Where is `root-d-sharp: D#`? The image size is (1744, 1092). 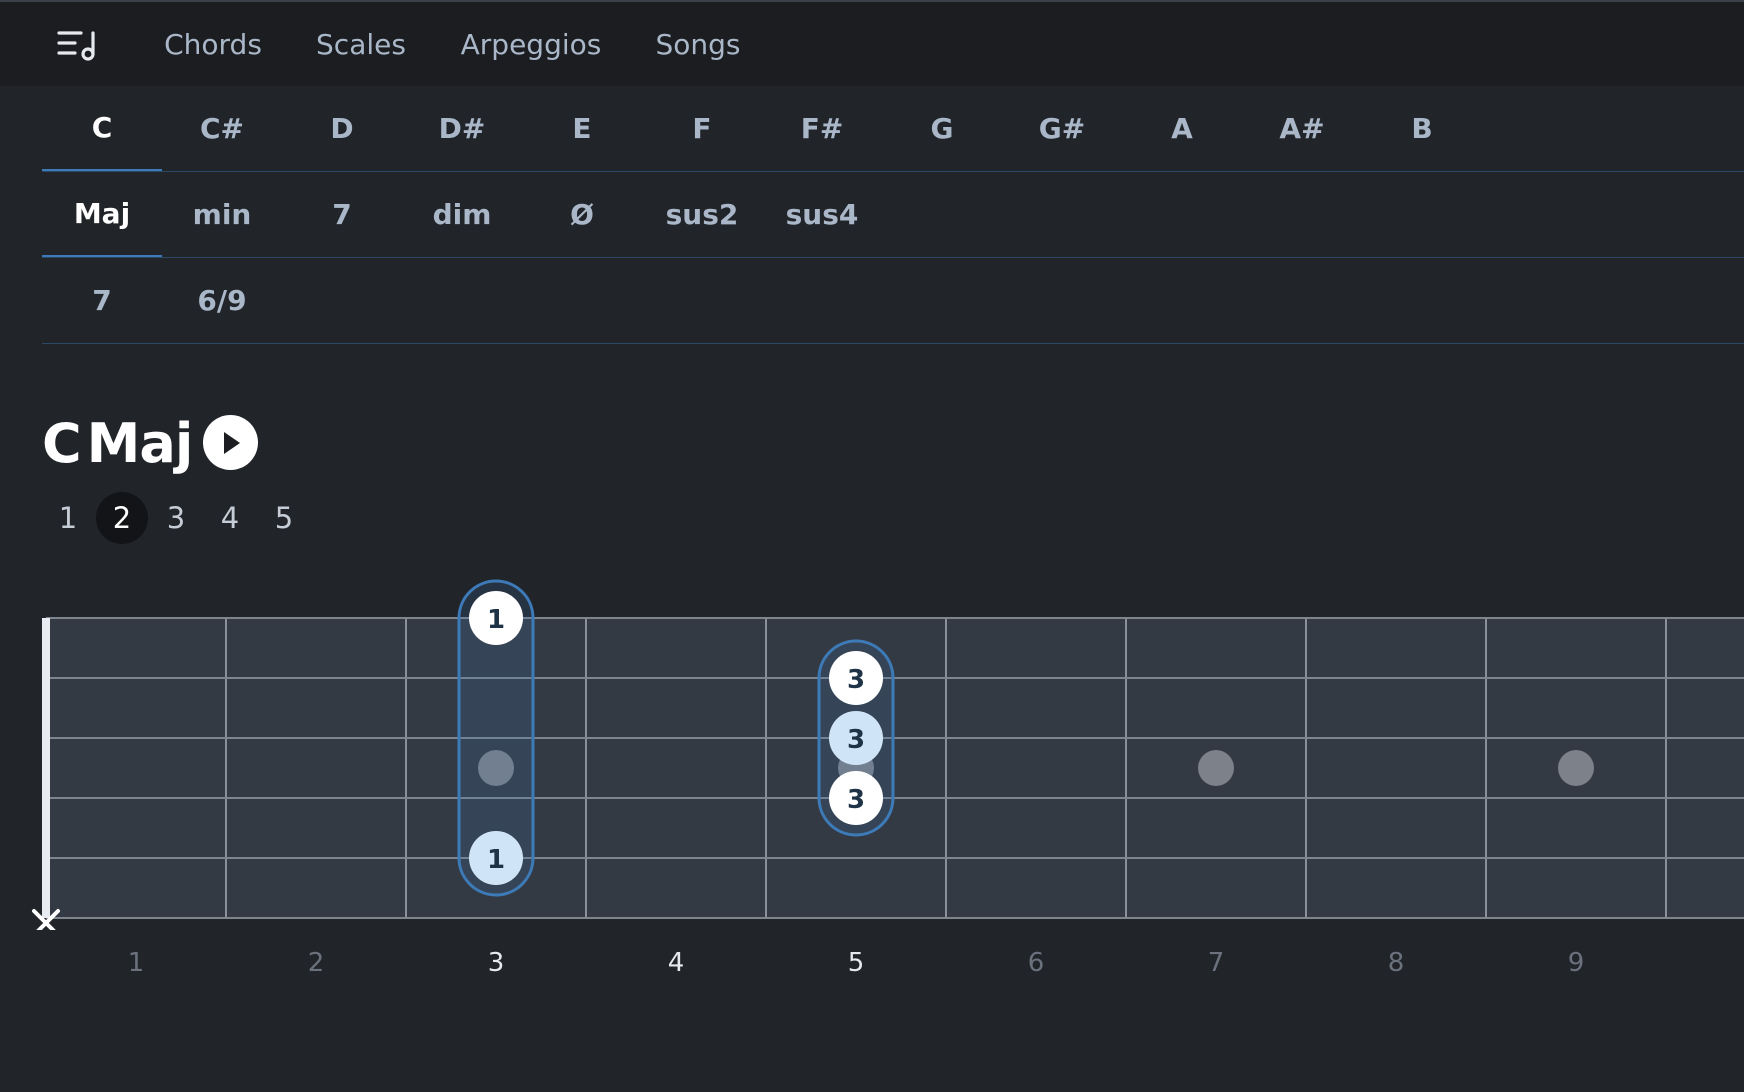 root-d-sharp: D# is located at coordinates (462, 128).